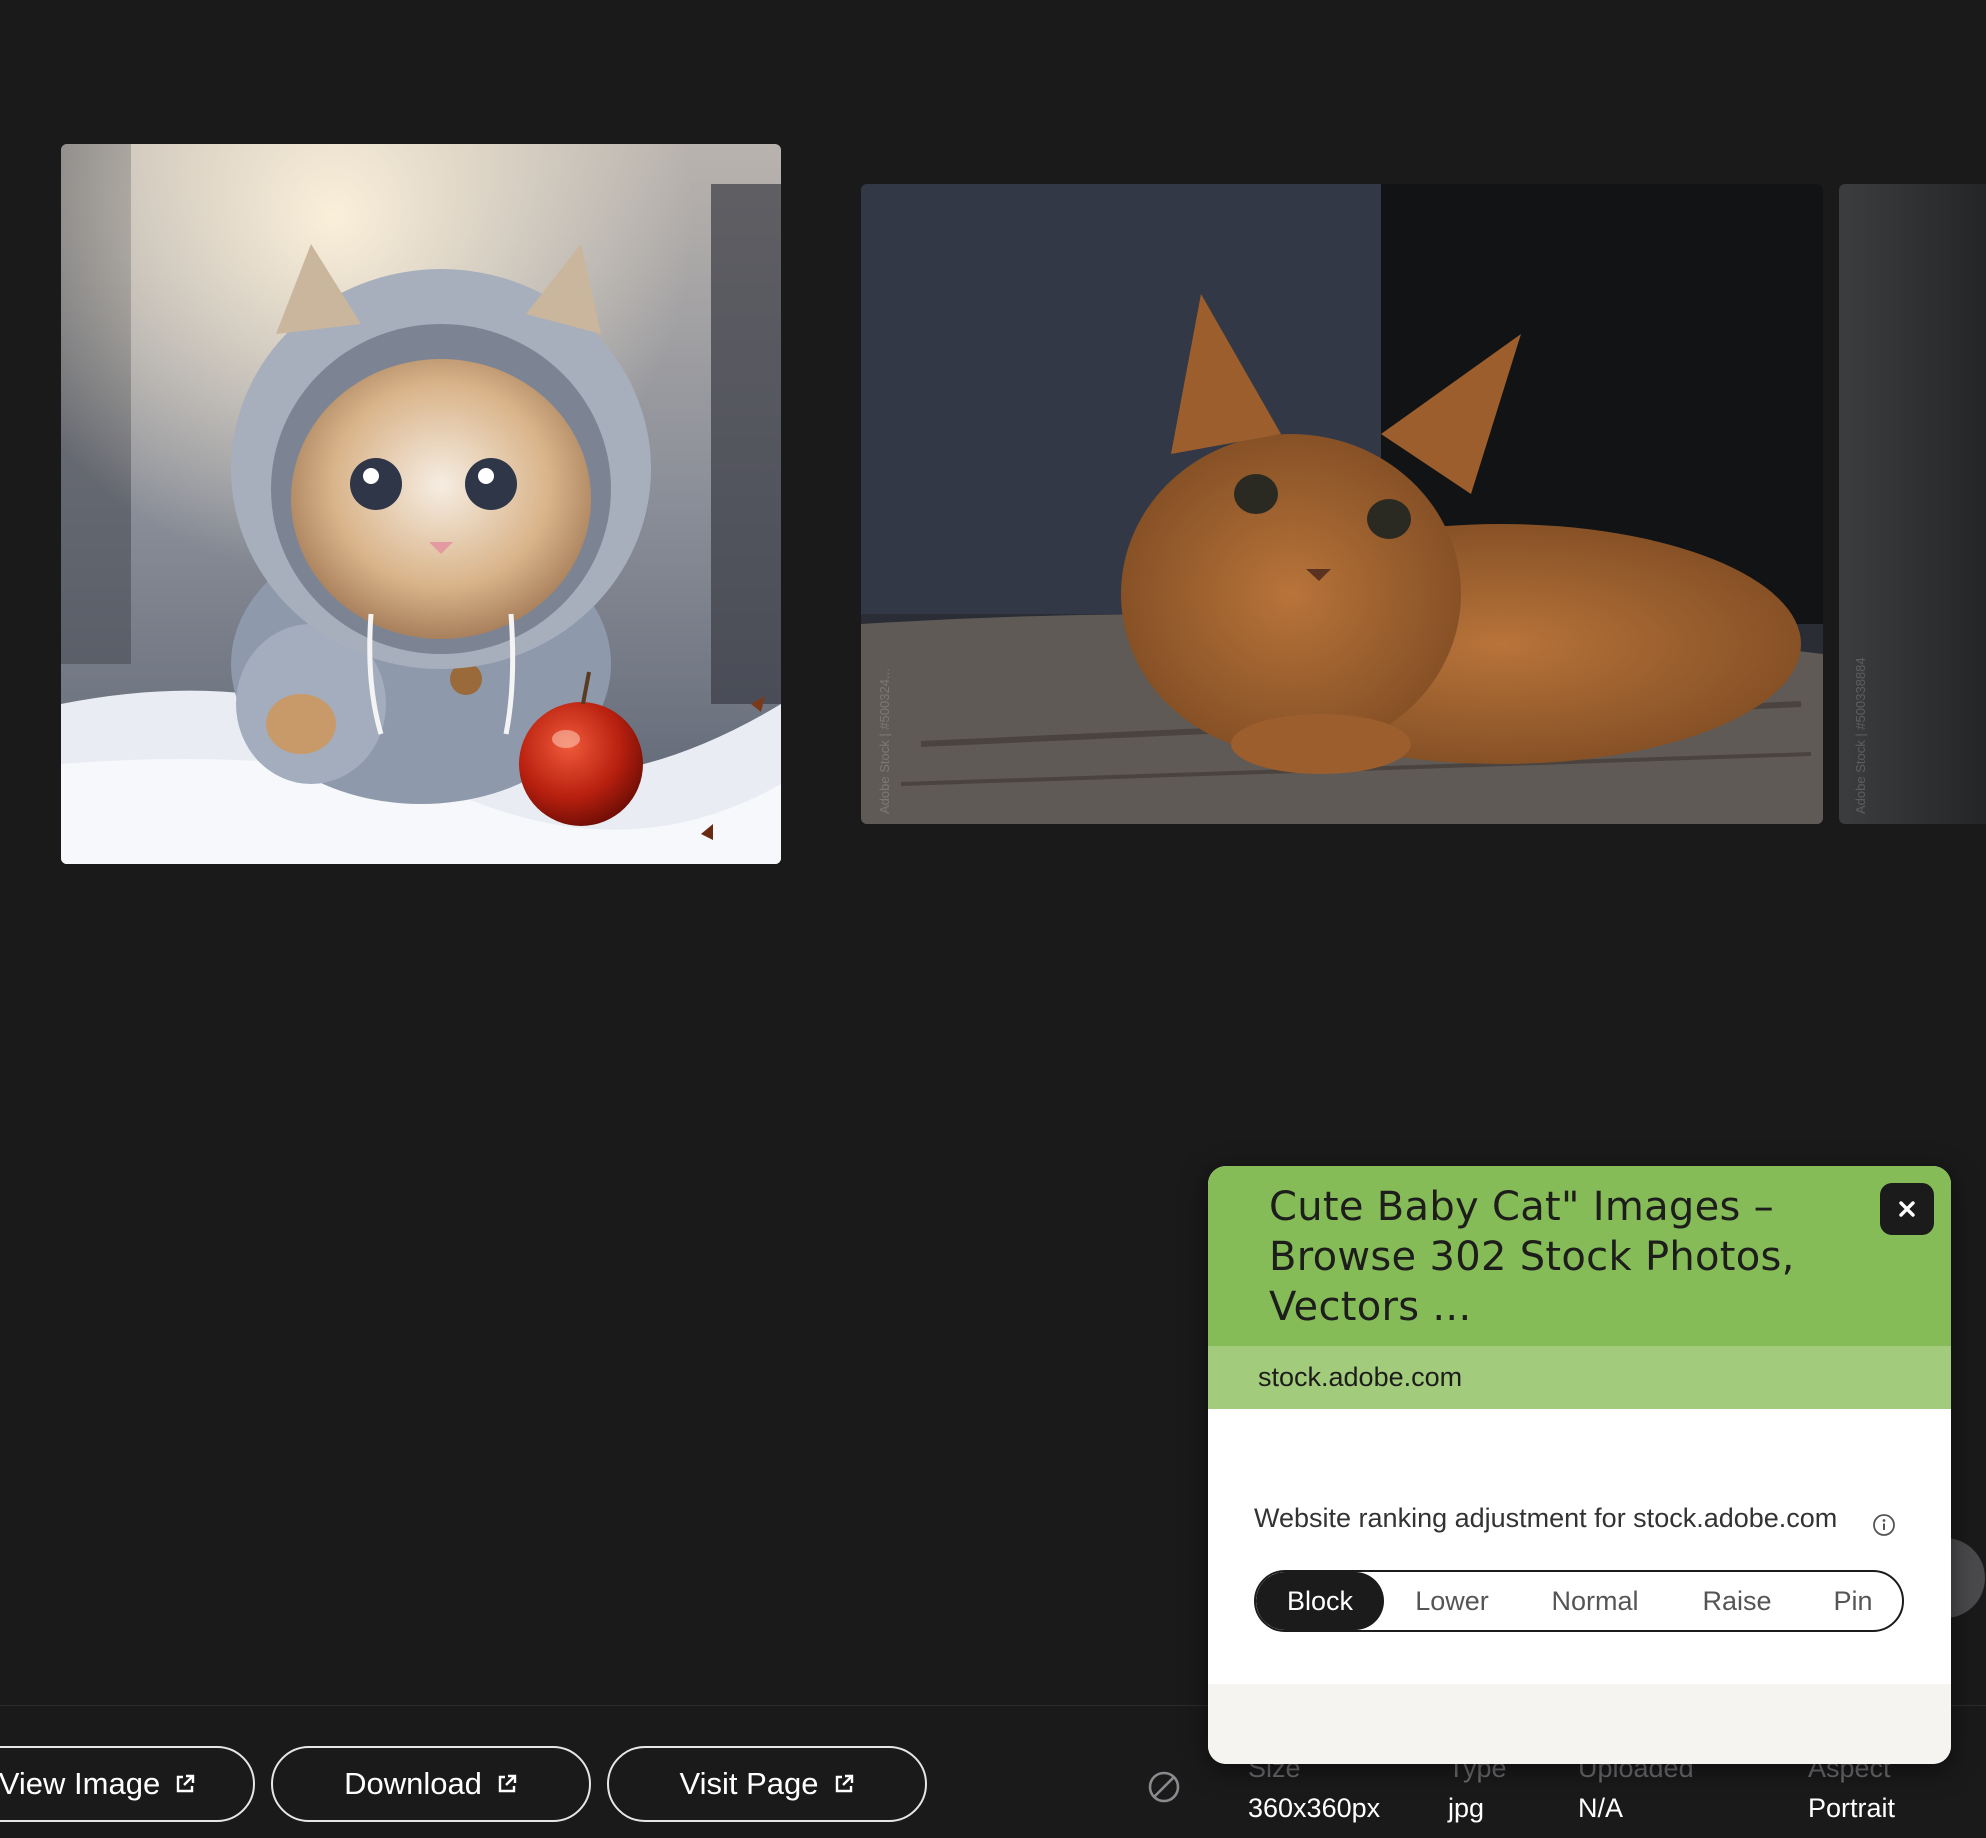 This screenshot has width=1986, height=1838. Describe the element at coordinates (1853, 1601) in the screenshot. I see `ranking-option-pin: Pin` at that location.